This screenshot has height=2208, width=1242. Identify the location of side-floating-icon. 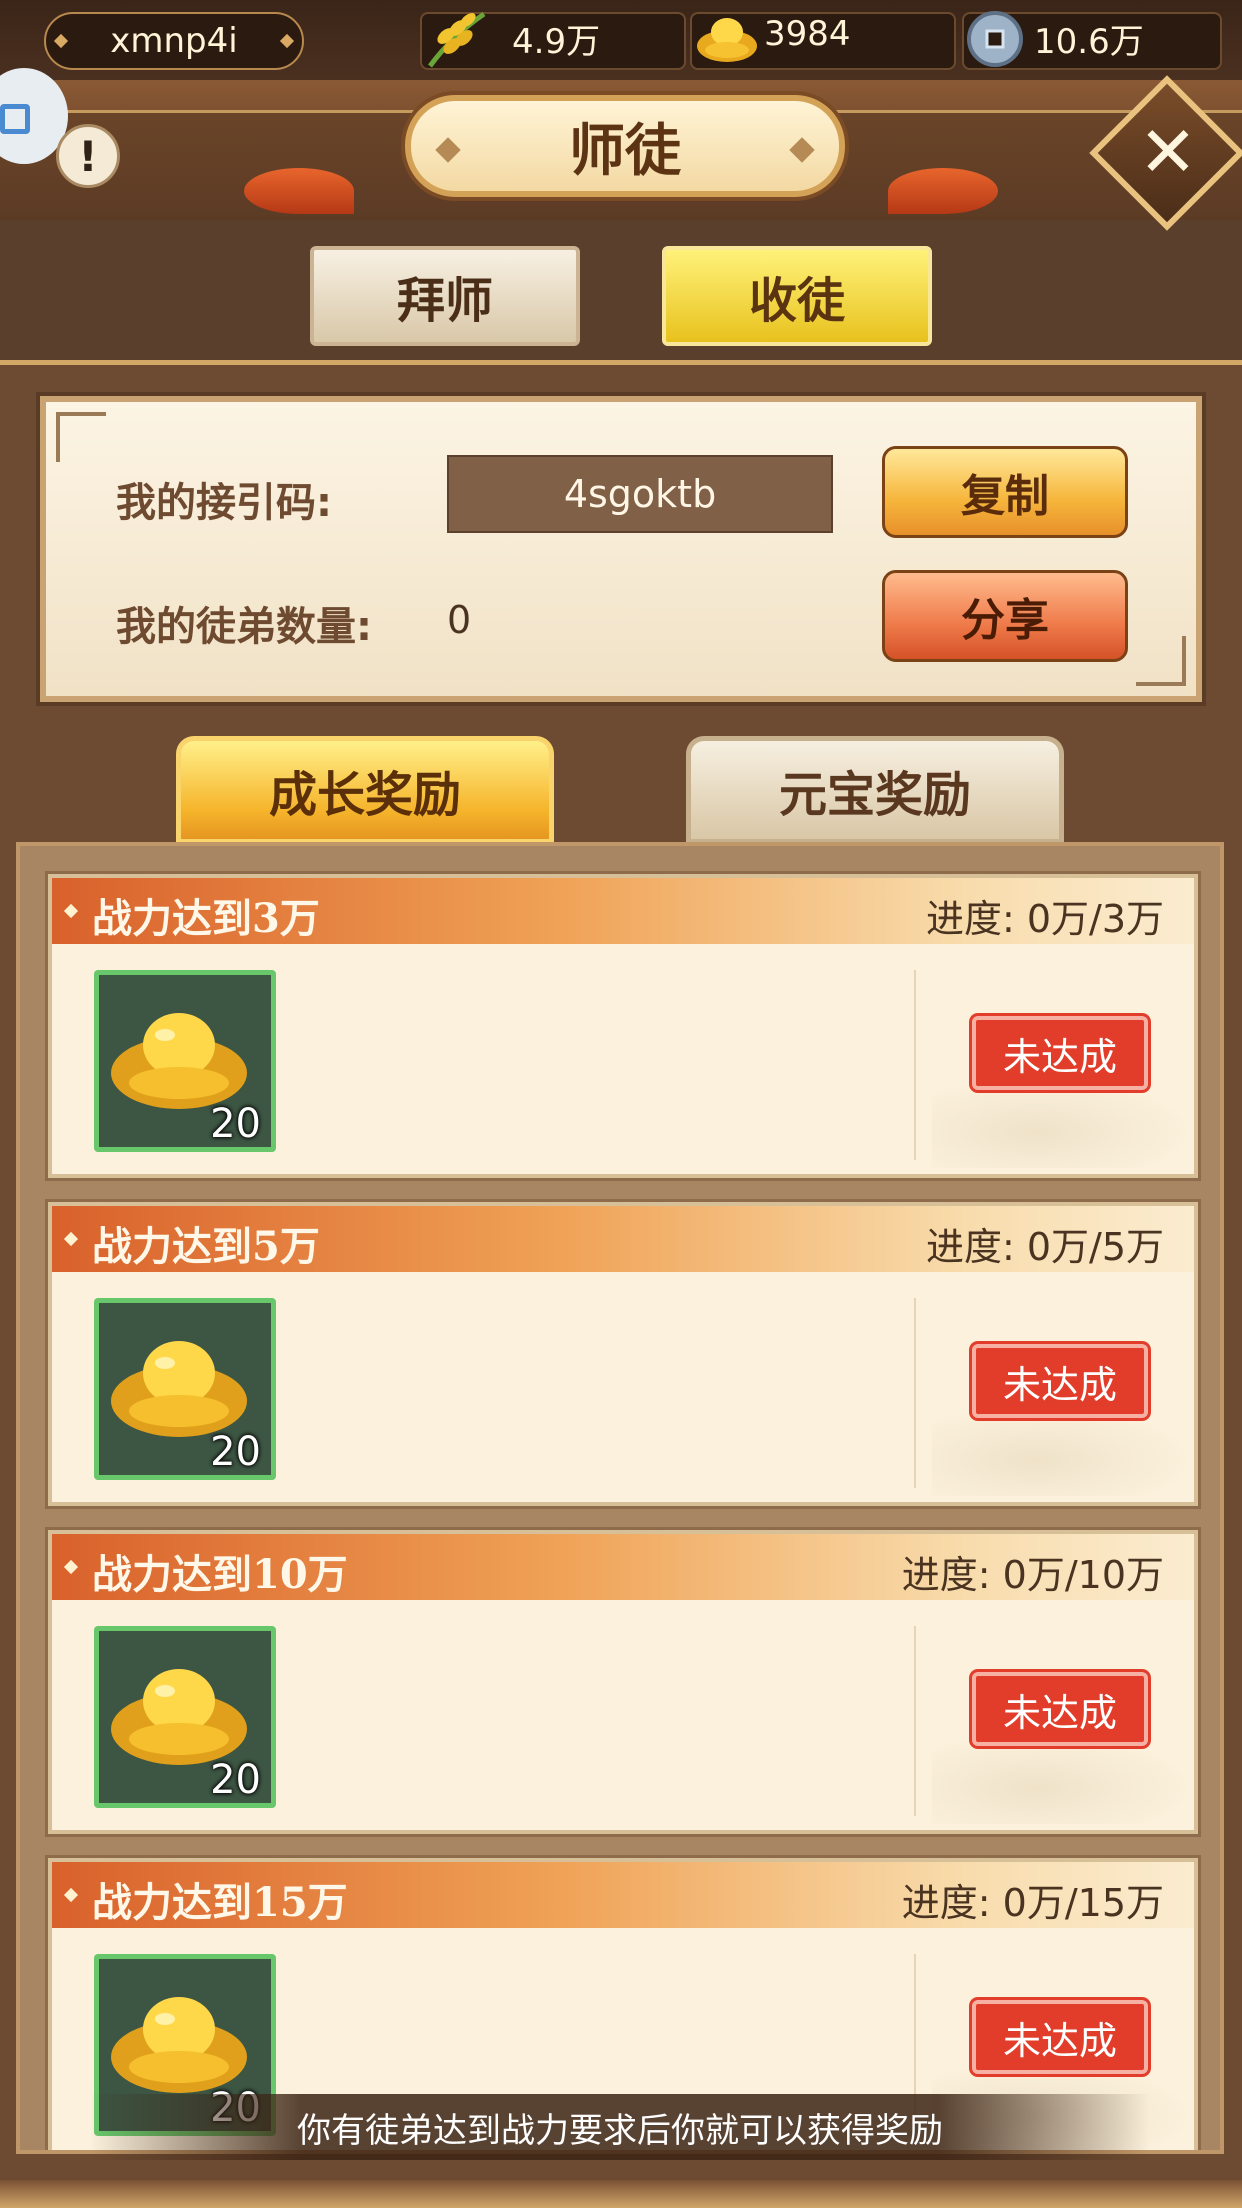
(15, 119).